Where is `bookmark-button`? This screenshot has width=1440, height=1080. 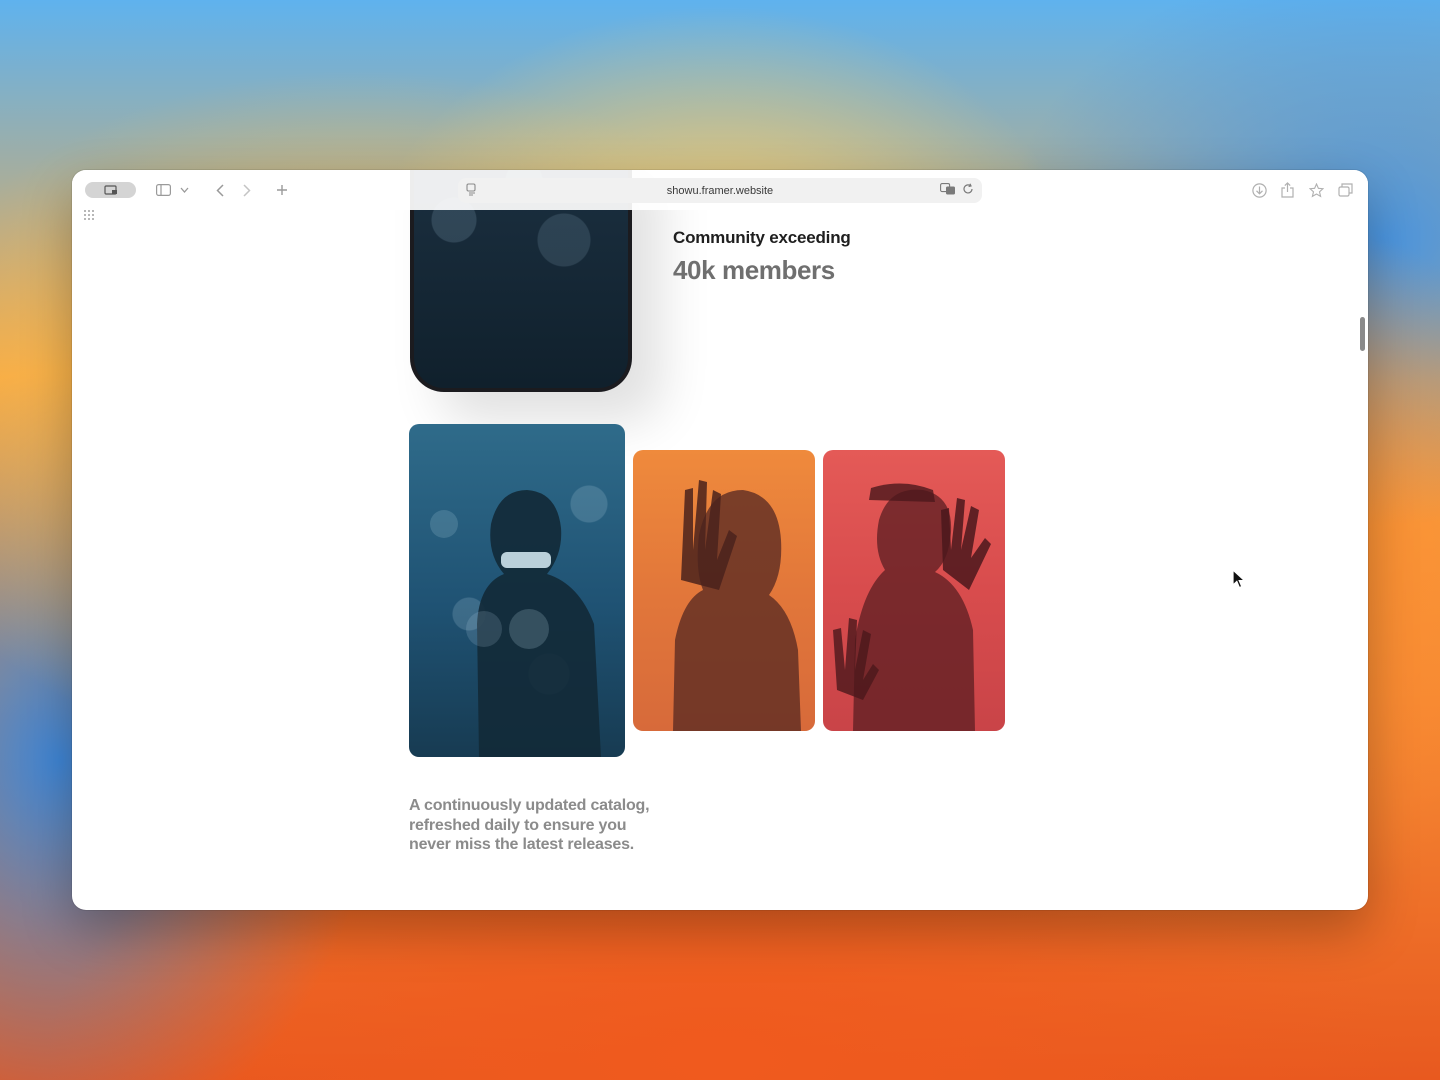 bookmark-button is located at coordinates (1316, 190).